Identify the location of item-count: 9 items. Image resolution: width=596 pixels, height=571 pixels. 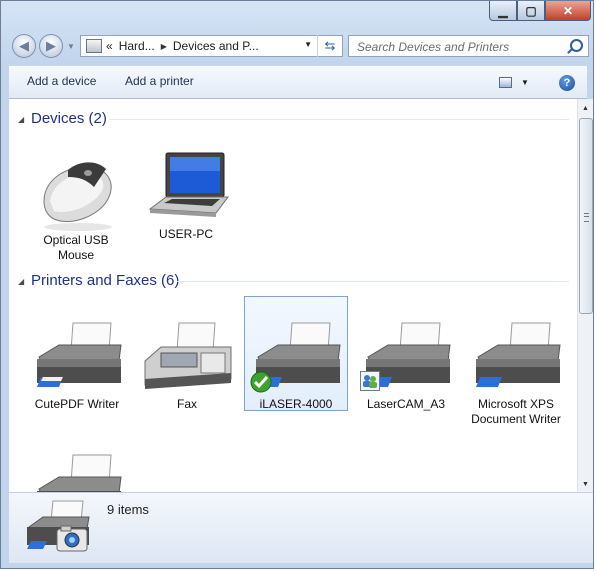
(128, 509).